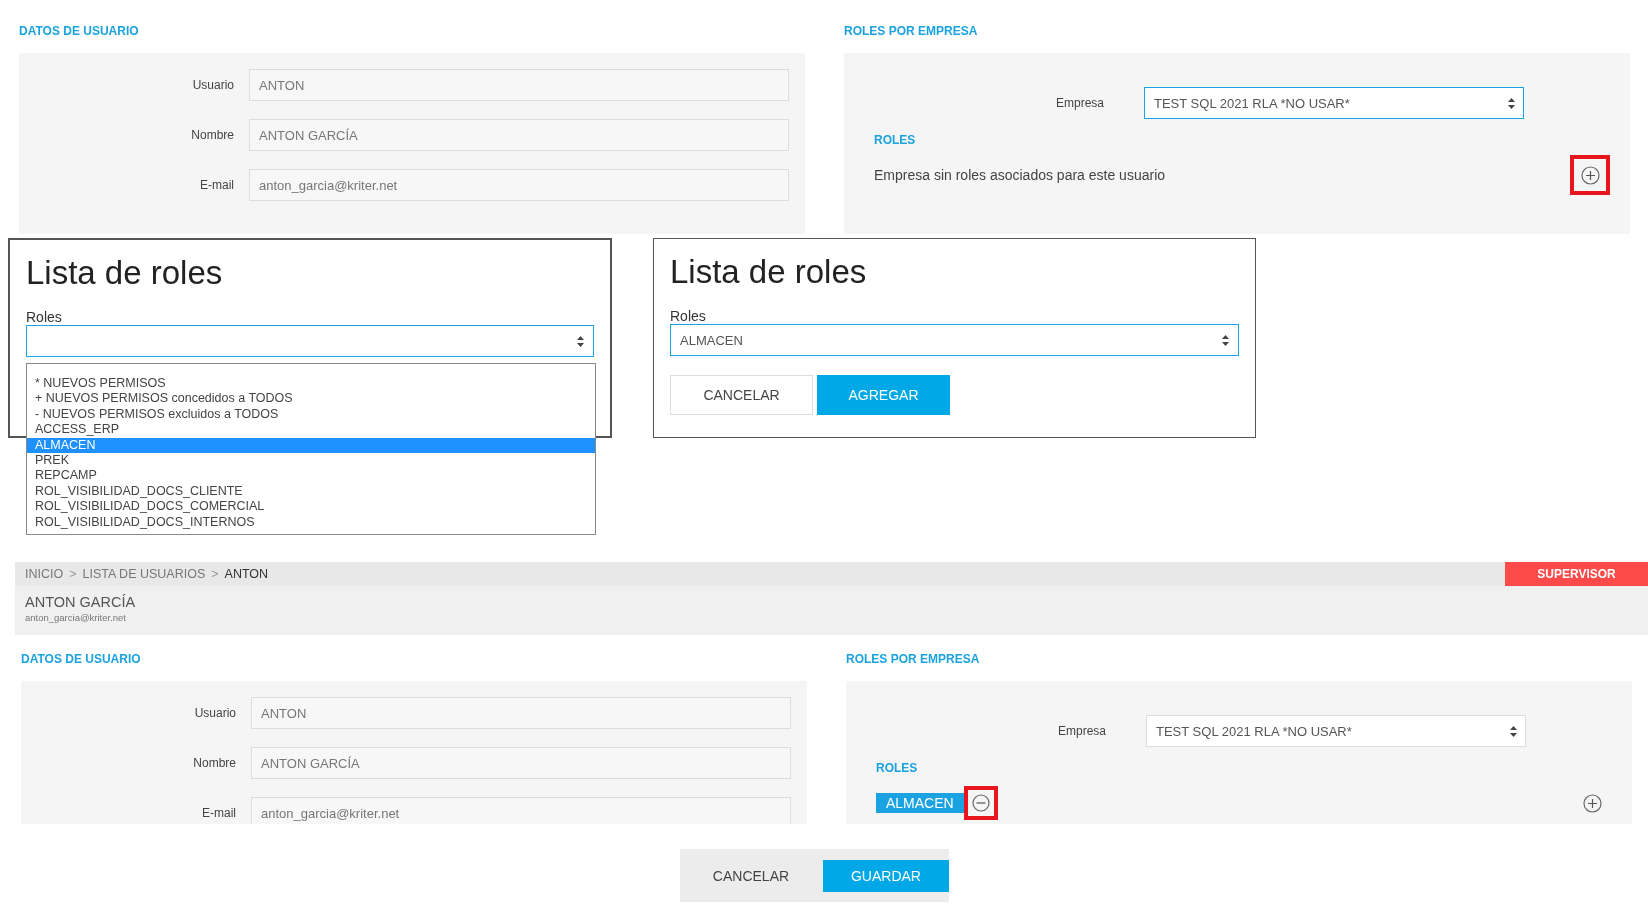 The height and width of the screenshot is (904, 1648). What do you see at coordinates (980, 803) in the screenshot?
I see `remove-icon` at bounding box center [980, 803].